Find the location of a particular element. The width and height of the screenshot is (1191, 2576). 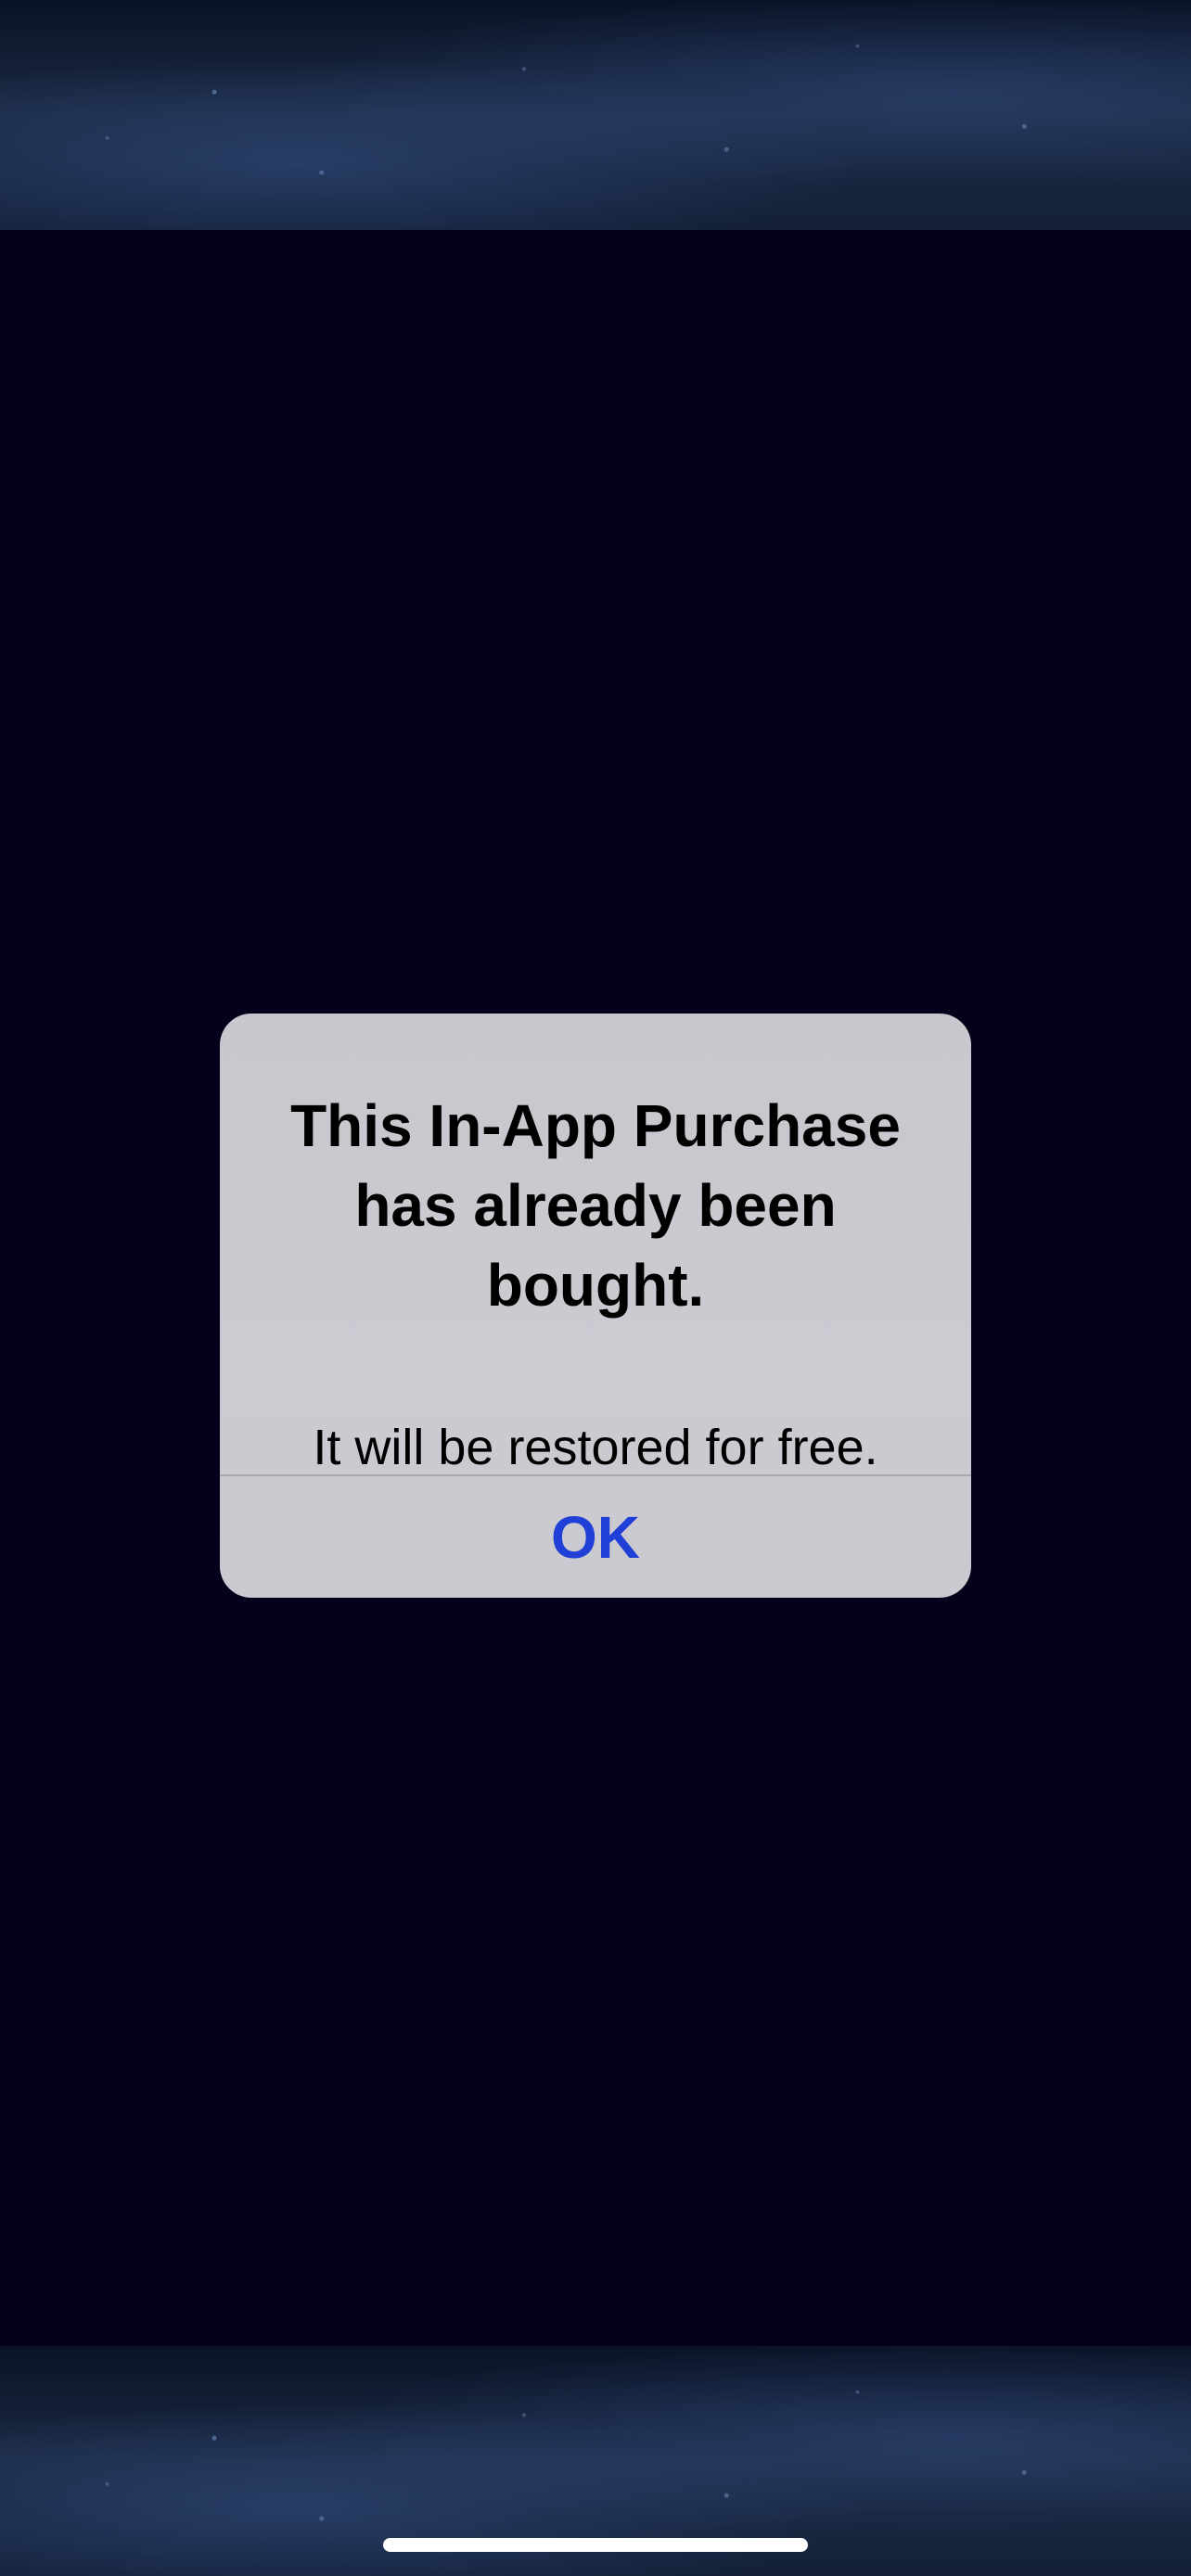

ok-button: OK is located at coordinates (595, 1537).